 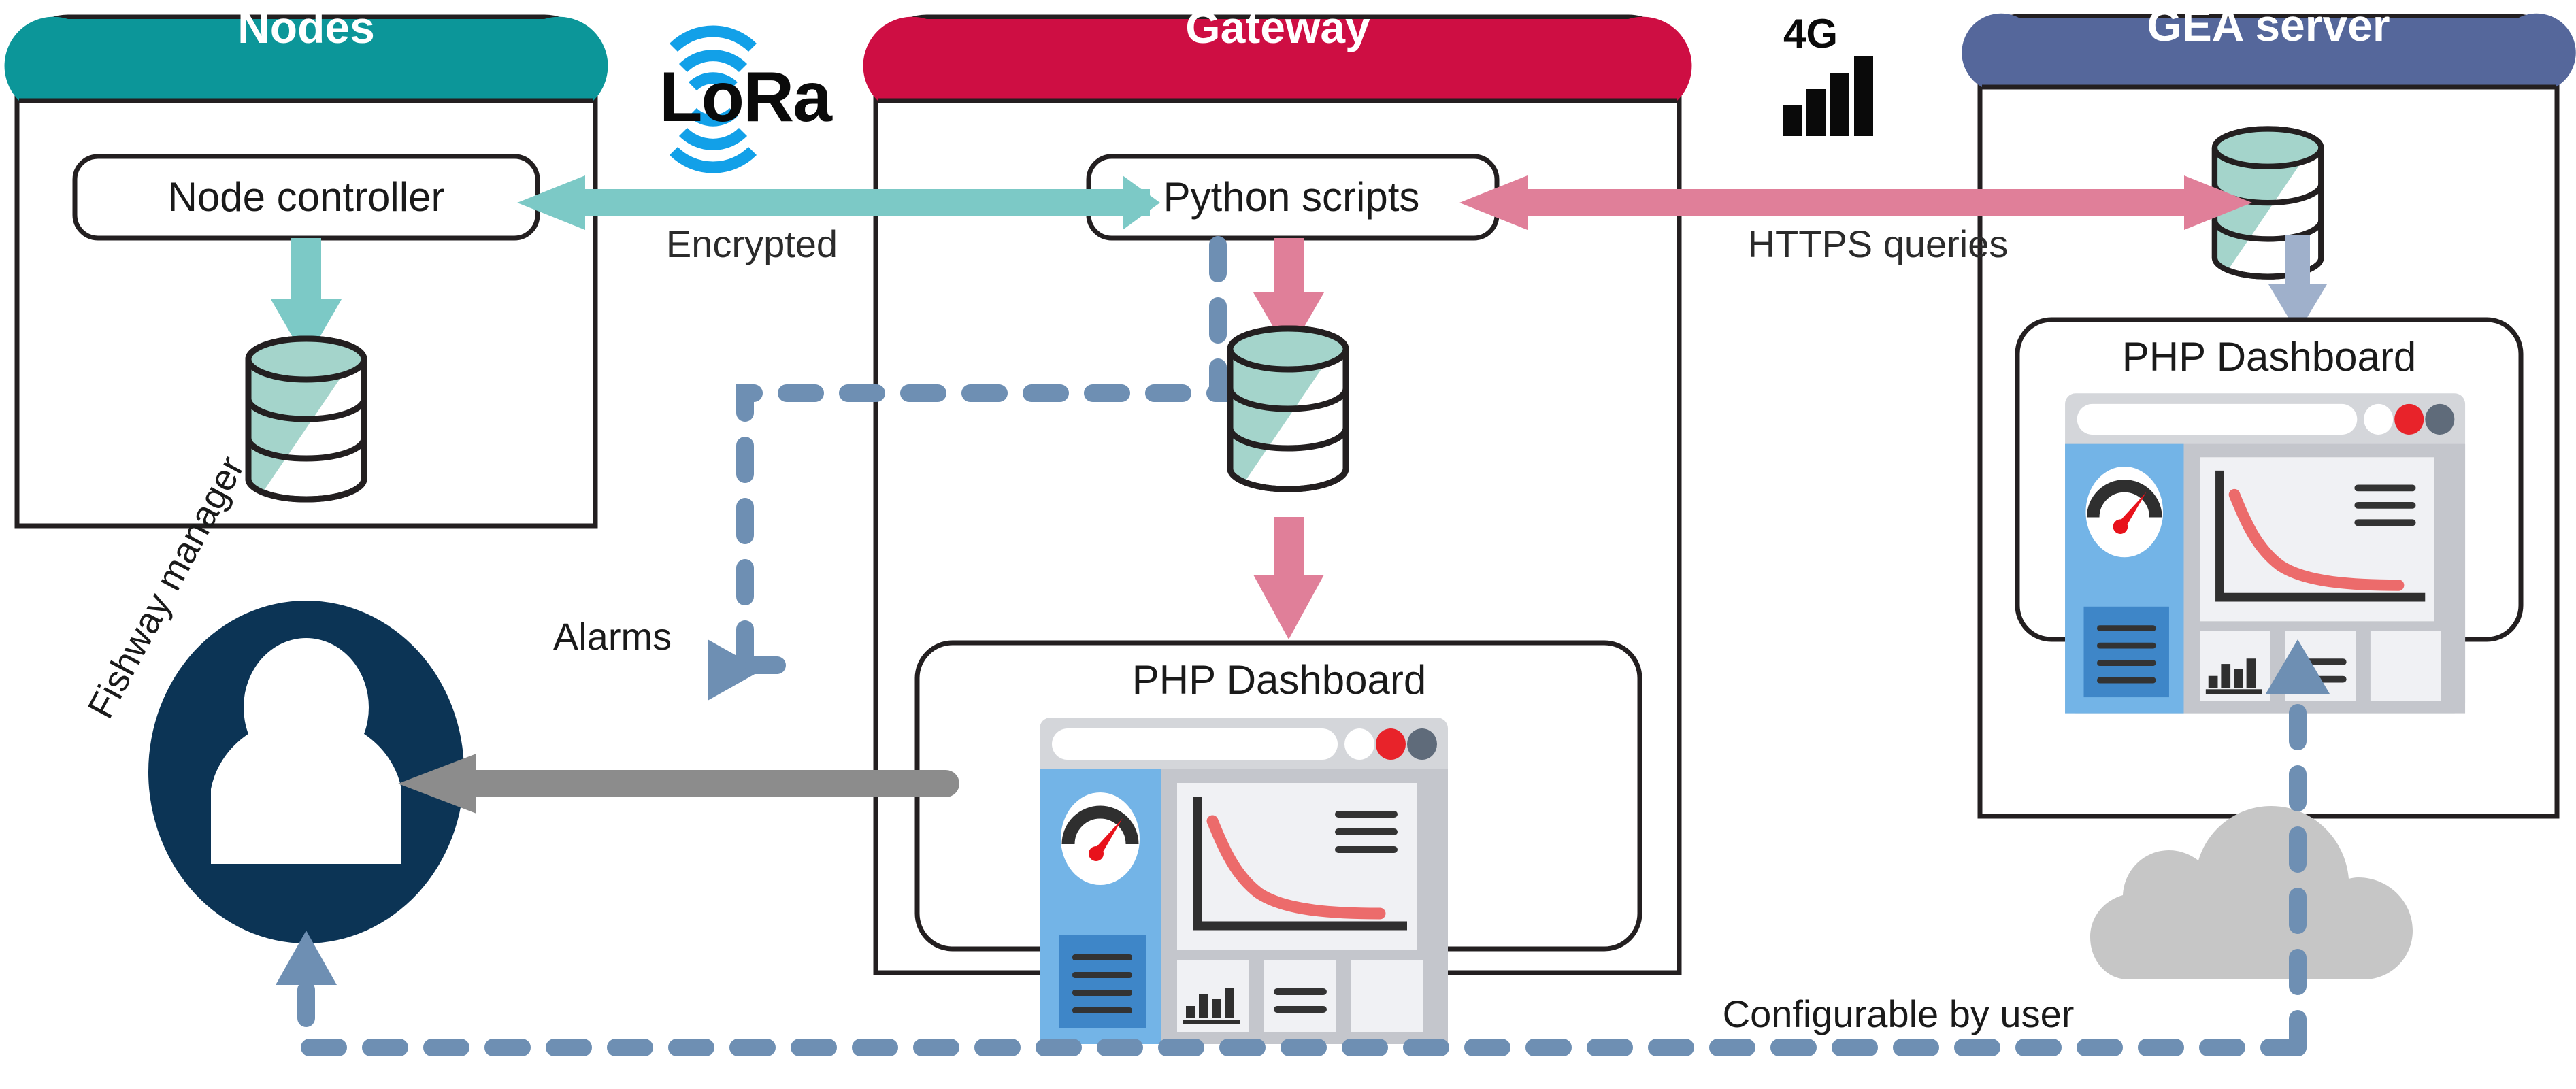 What do you see at coordinates (306, 265) in the screenshot?
I see `panel-nodes: Nodes Node controller` at bounding box center [306, 265].